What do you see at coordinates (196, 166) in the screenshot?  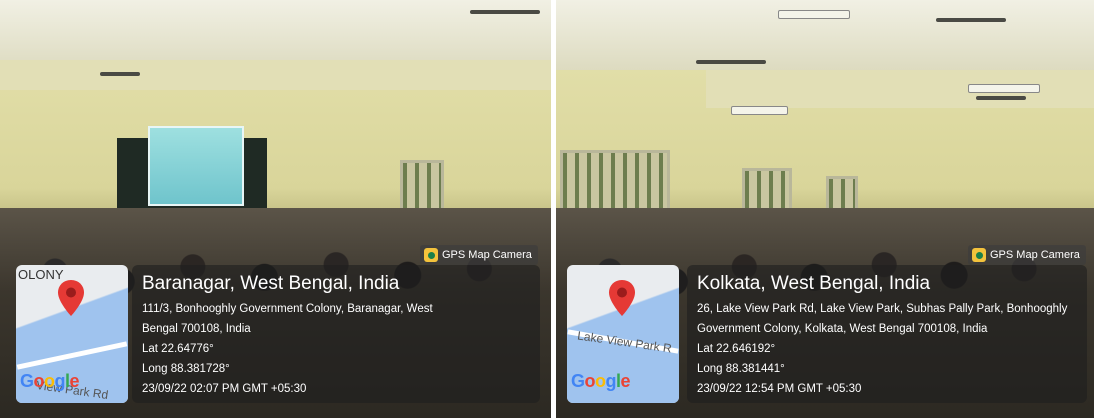 I see `projection-screen` at bounding box center [196, 166].